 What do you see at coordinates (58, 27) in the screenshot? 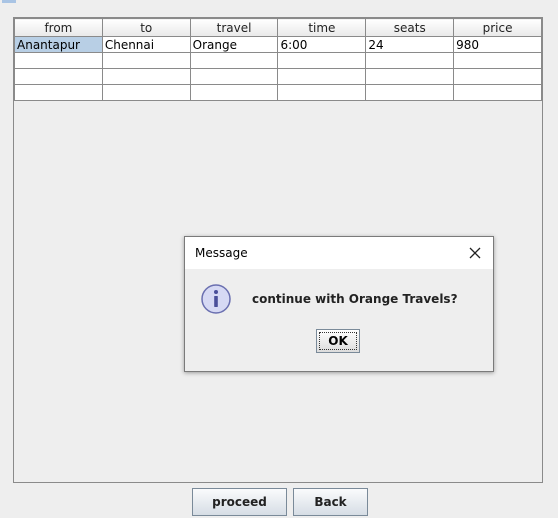
I see `column-header-from: from` at bounding box center [58, 27].